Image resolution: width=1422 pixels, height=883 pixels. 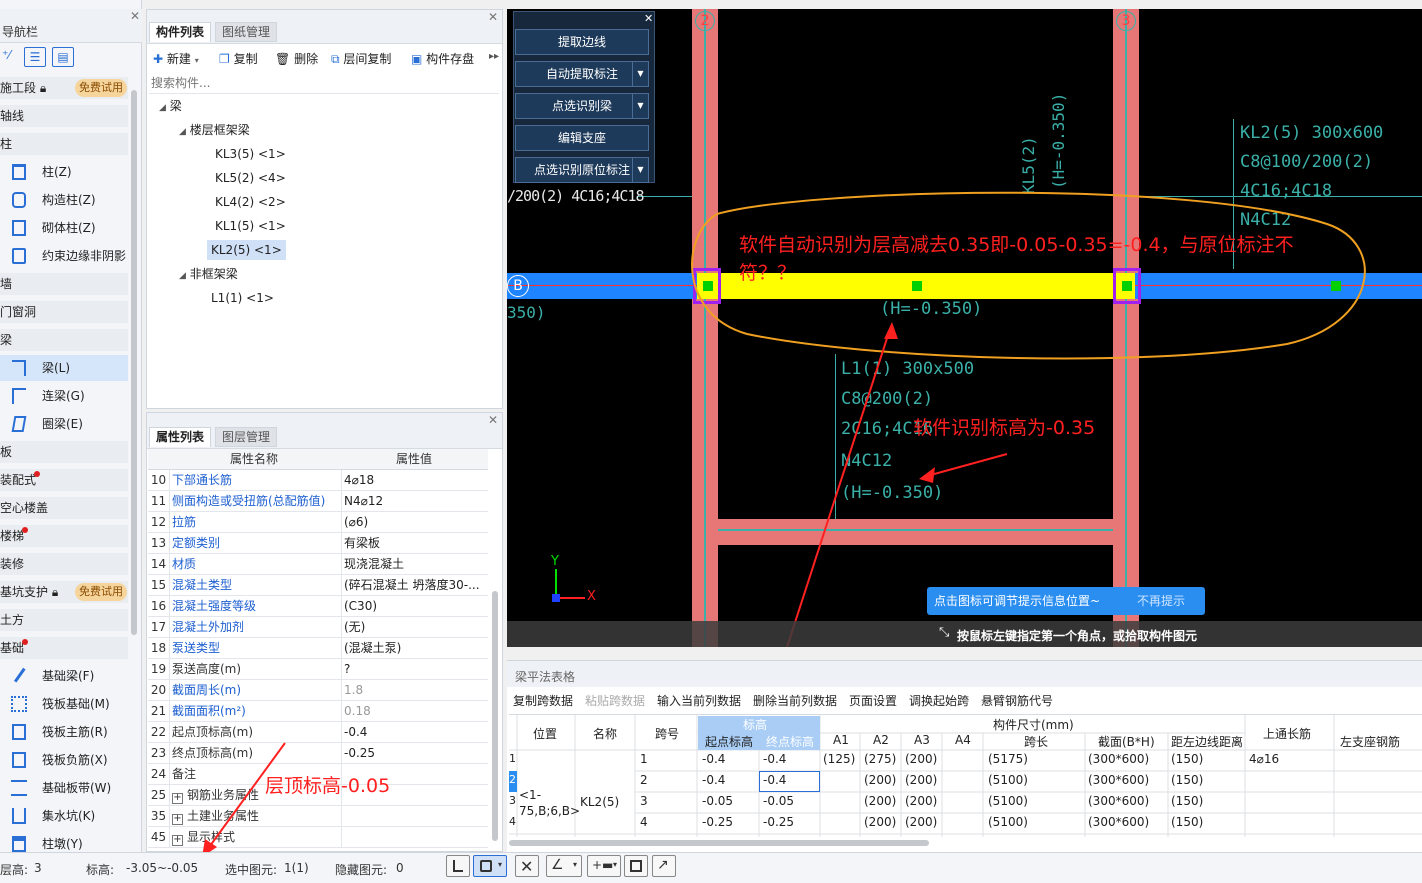 I want to click on extract-edge-button: 提取边线, so click(x=582, y=42).